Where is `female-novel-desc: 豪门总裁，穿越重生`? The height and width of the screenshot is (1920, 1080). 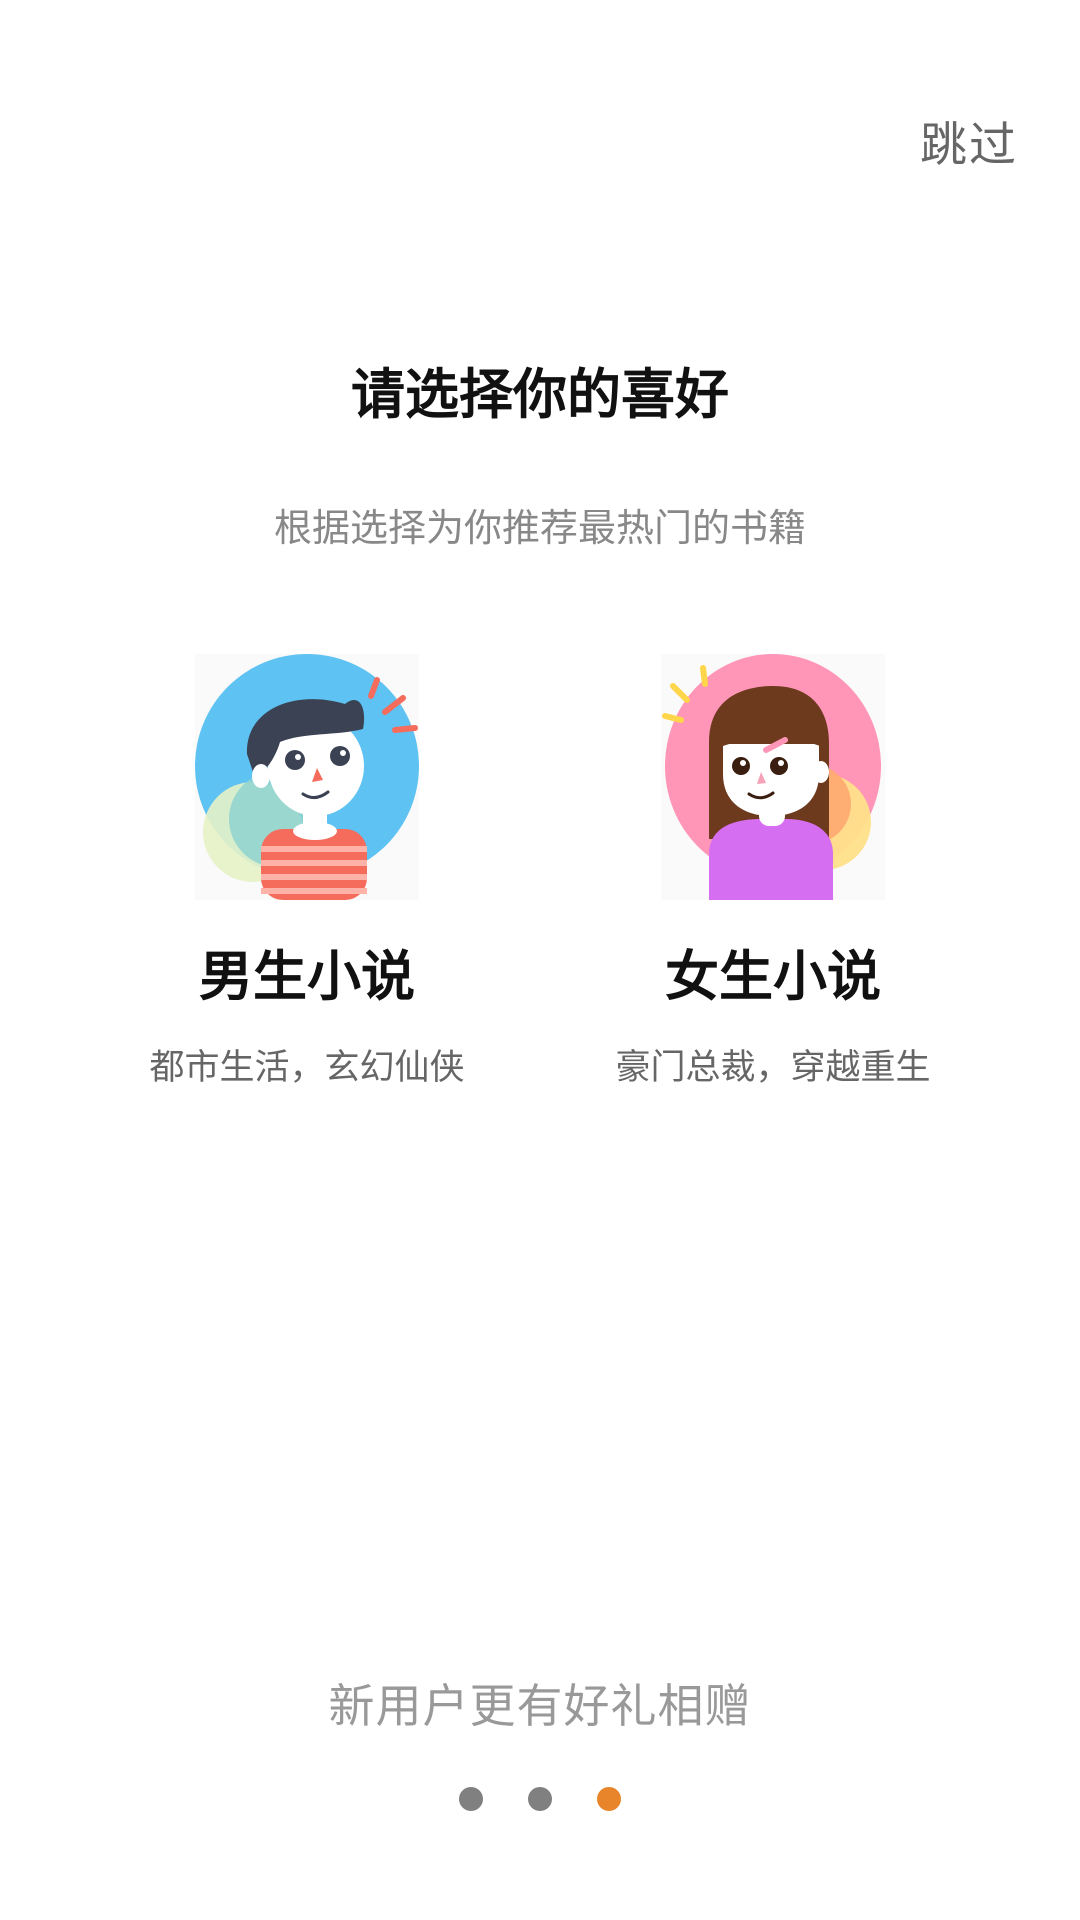 female-novel-desc: 豪门总裁，穿越重生 is located at coordinates (773, 1068).